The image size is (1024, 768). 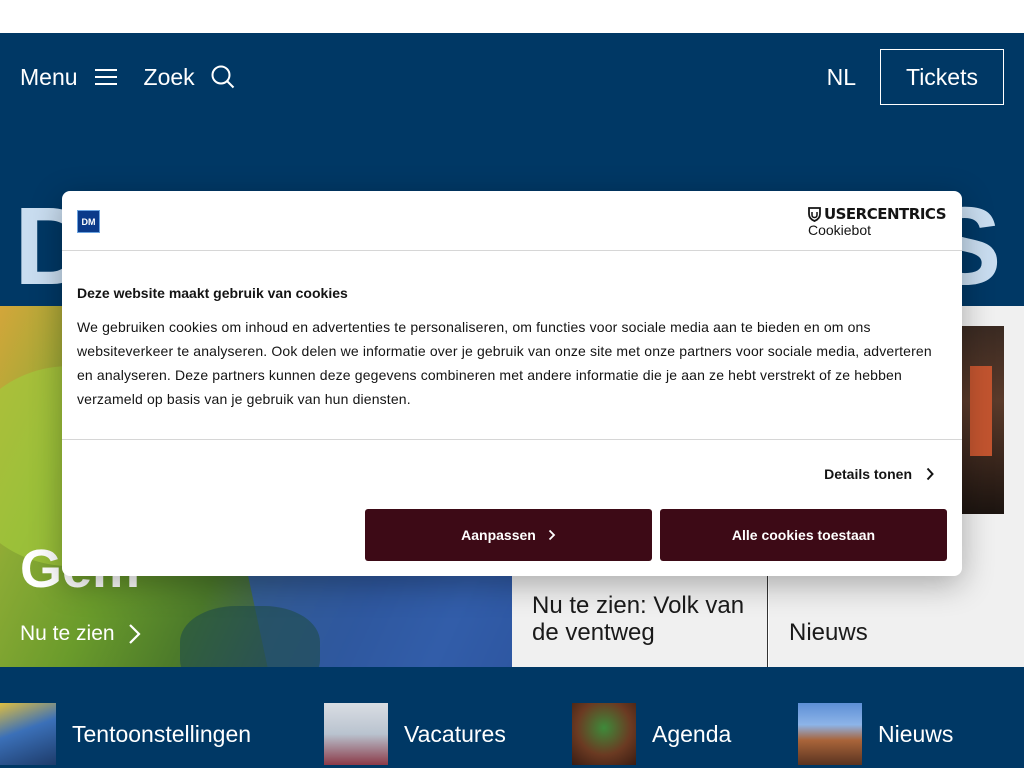 I want to click on customize-button: Aanpassen, so click(x=508, y=535).